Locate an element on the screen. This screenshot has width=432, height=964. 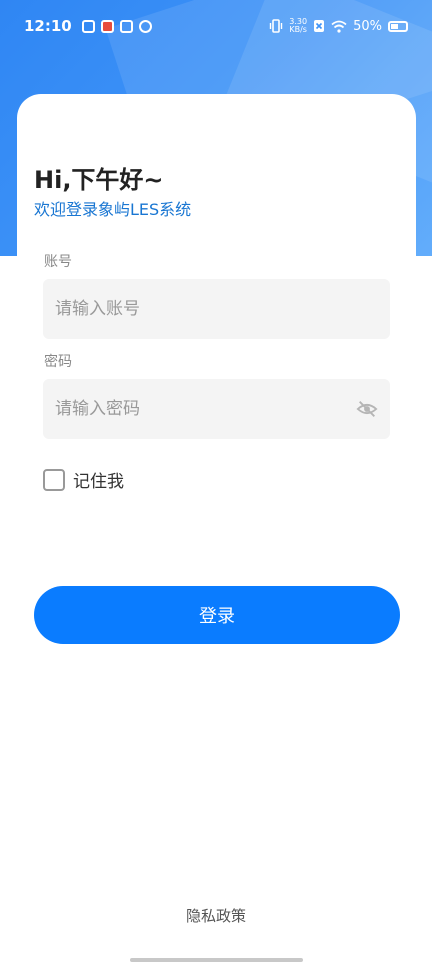
welcome-subtitle: 欢迎登录象屿LES系统 is located at coordinates (113, 209).